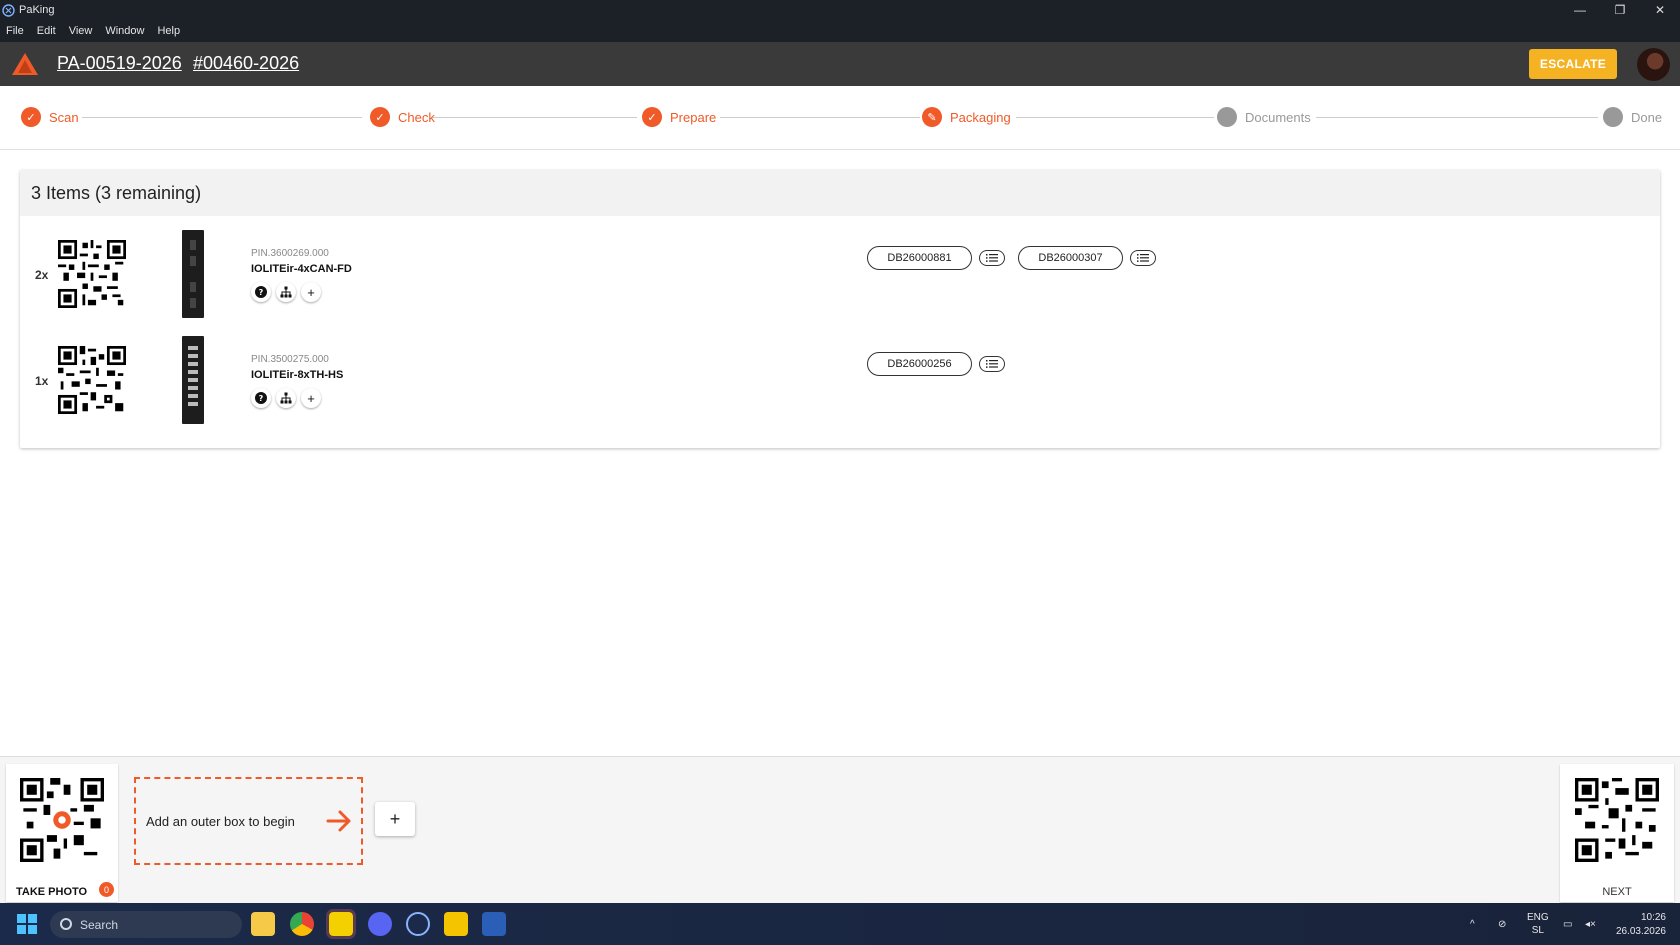  Describe the element at coordinates (1620, 10) in the screenshot. I see `restore-button: ❐` at that location.